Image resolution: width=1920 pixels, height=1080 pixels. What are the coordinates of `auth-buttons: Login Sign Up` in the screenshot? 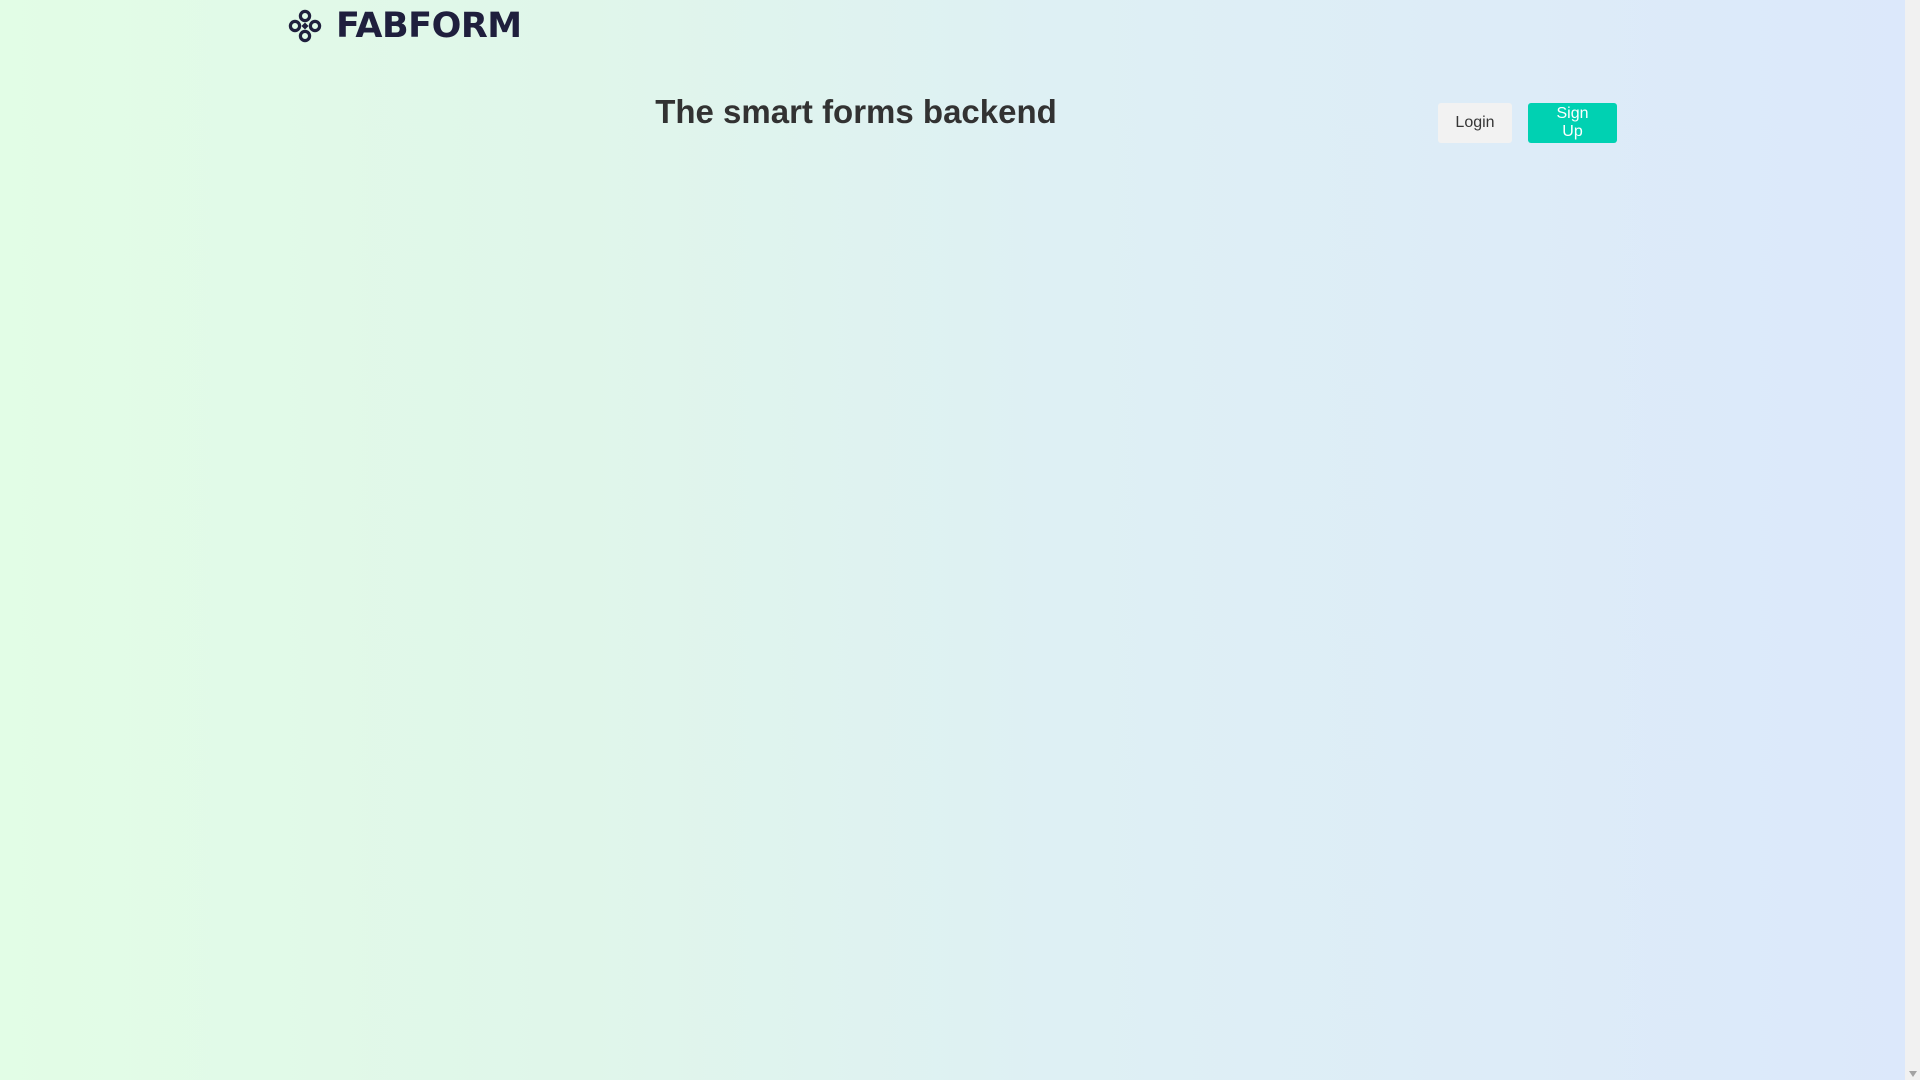 It's located at (1527, 123).